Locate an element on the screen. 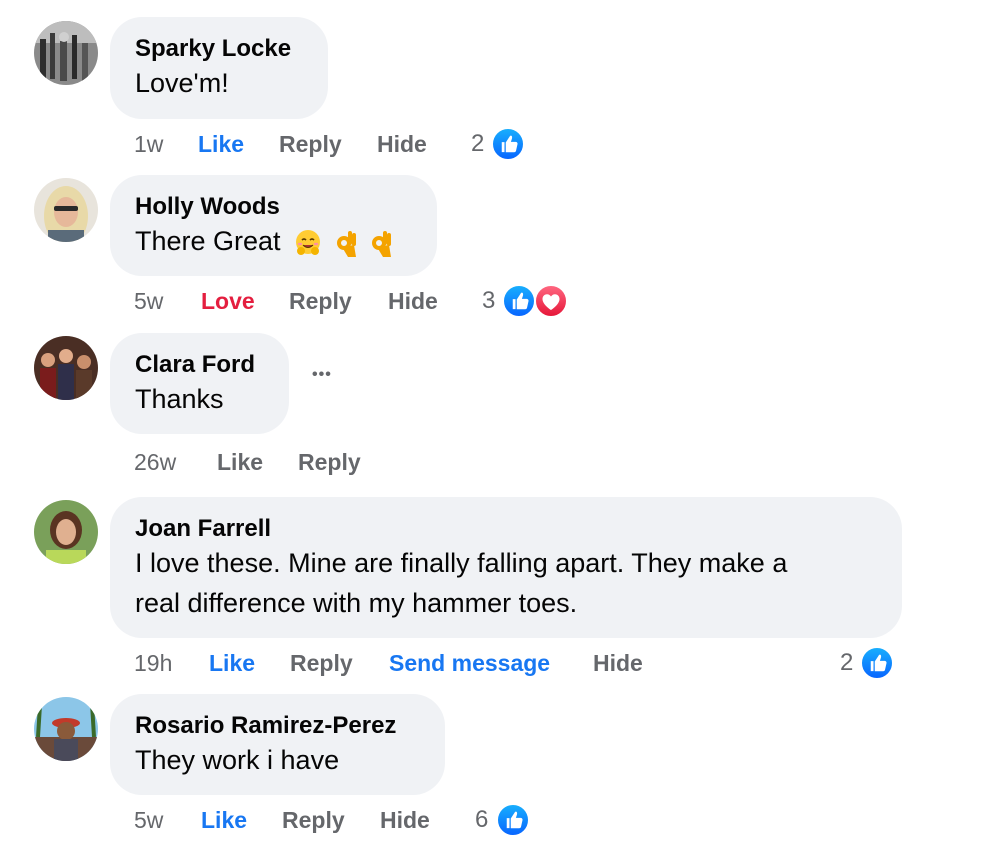  love-button: Love is located at coordinates (228, 301).